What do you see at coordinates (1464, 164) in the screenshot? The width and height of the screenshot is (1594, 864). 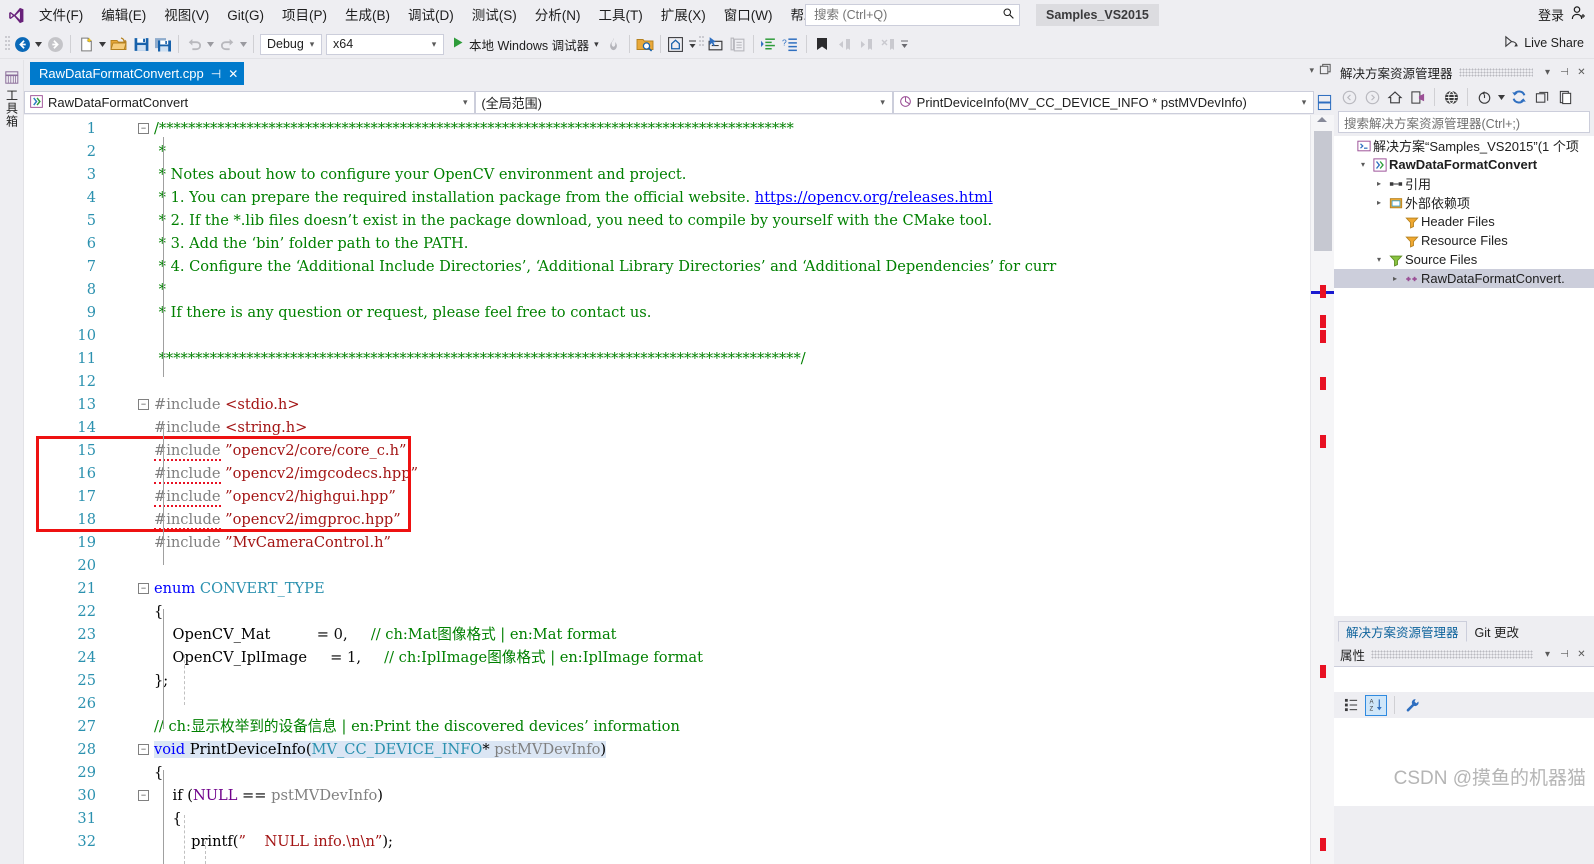 I see `tree-item: ▾ RawDataFormatConvert` at bounding box center [1464, 164].